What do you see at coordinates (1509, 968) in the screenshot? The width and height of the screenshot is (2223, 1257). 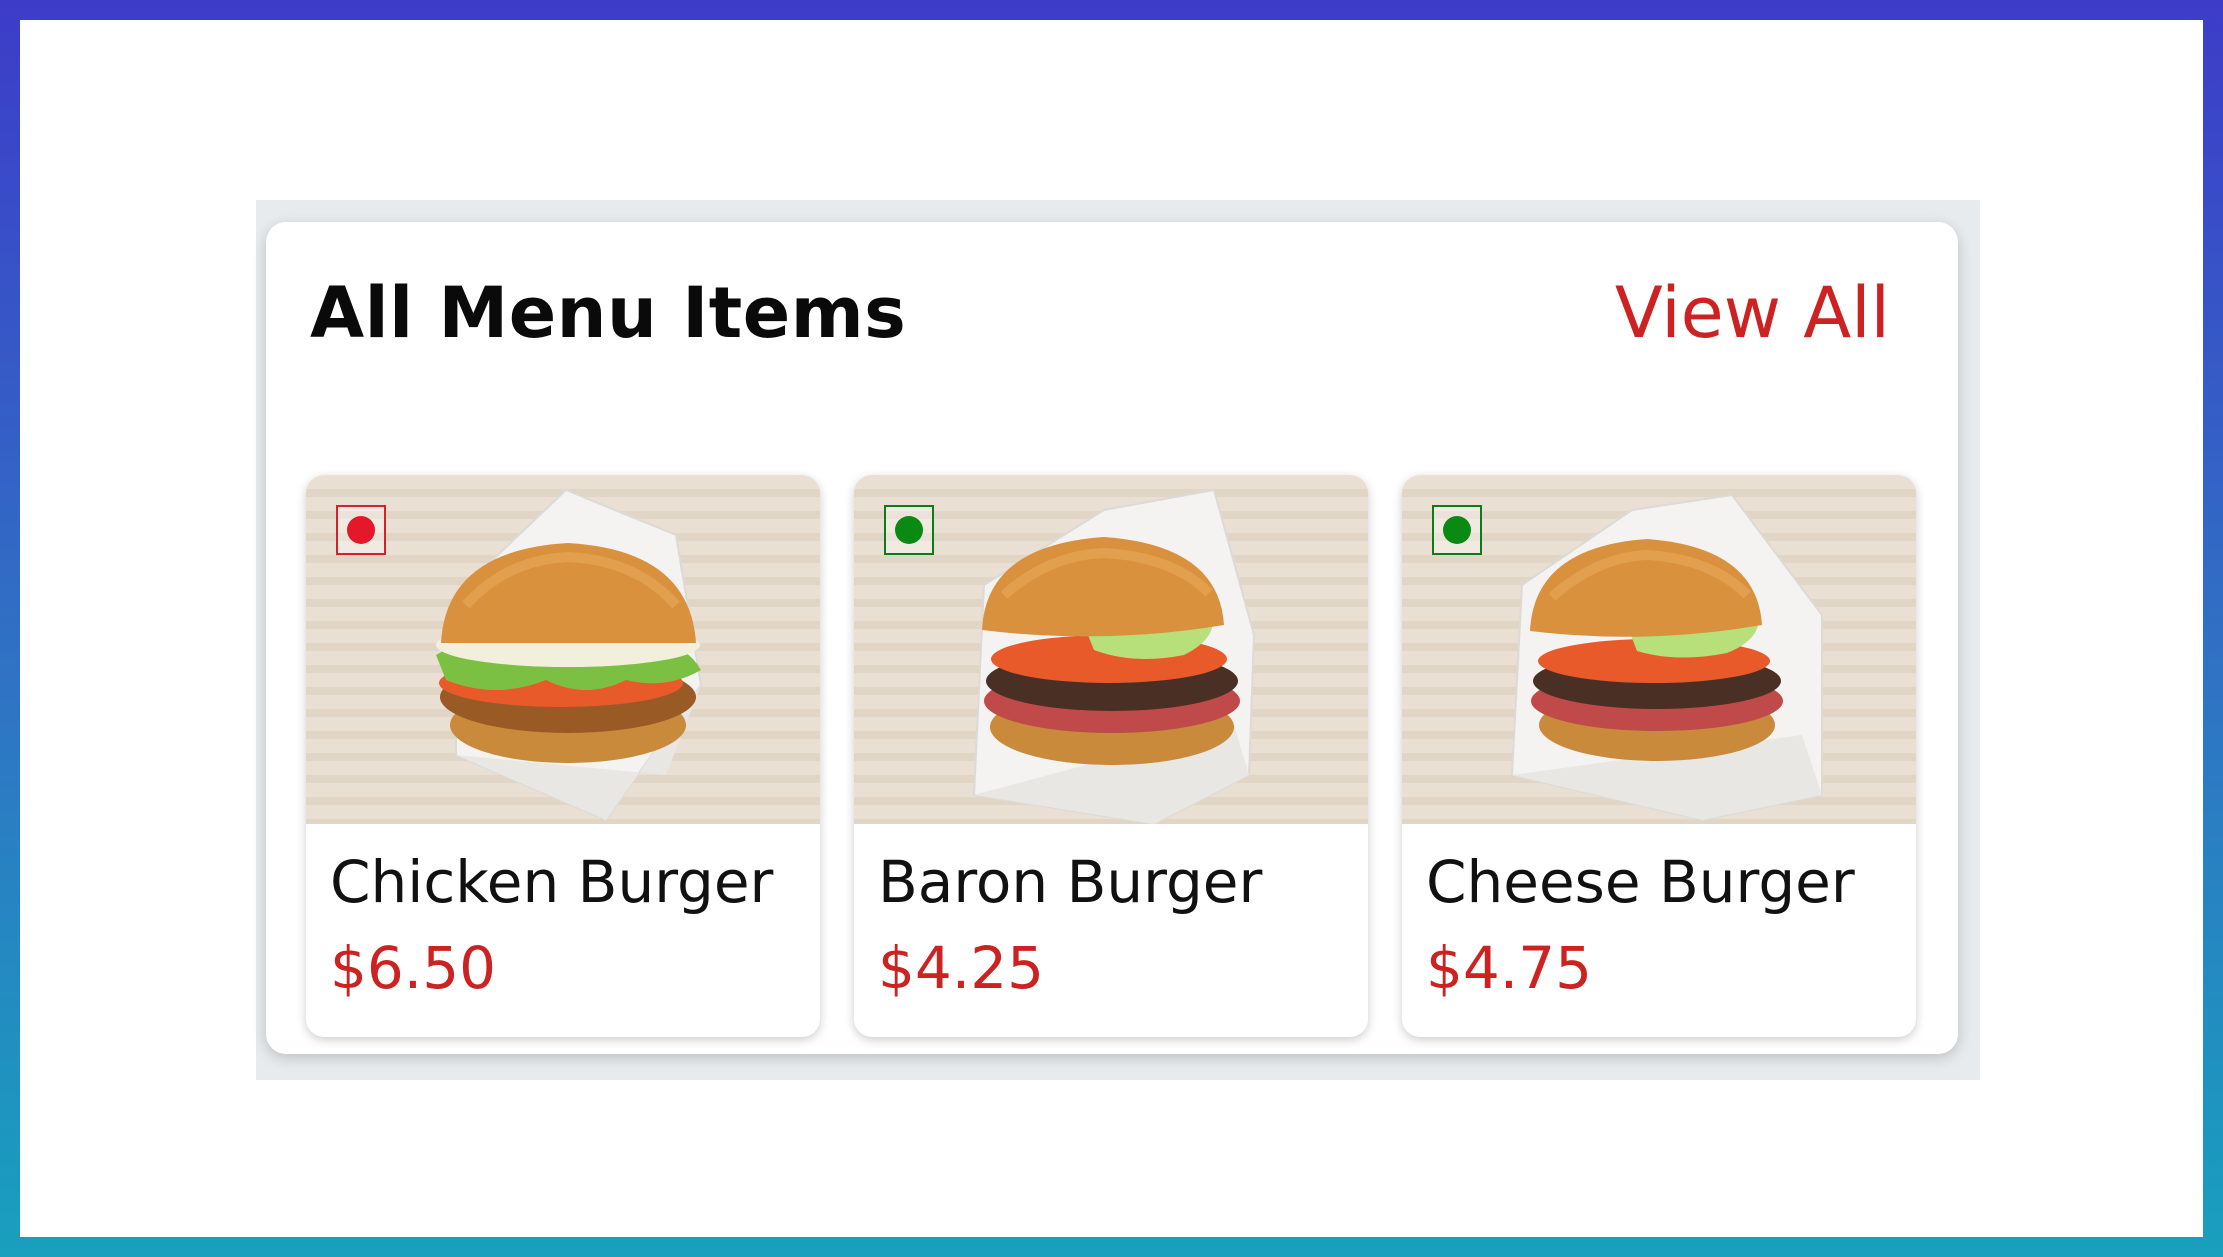 I see `item-price: $4.75` at bounding box center [1509, 968].